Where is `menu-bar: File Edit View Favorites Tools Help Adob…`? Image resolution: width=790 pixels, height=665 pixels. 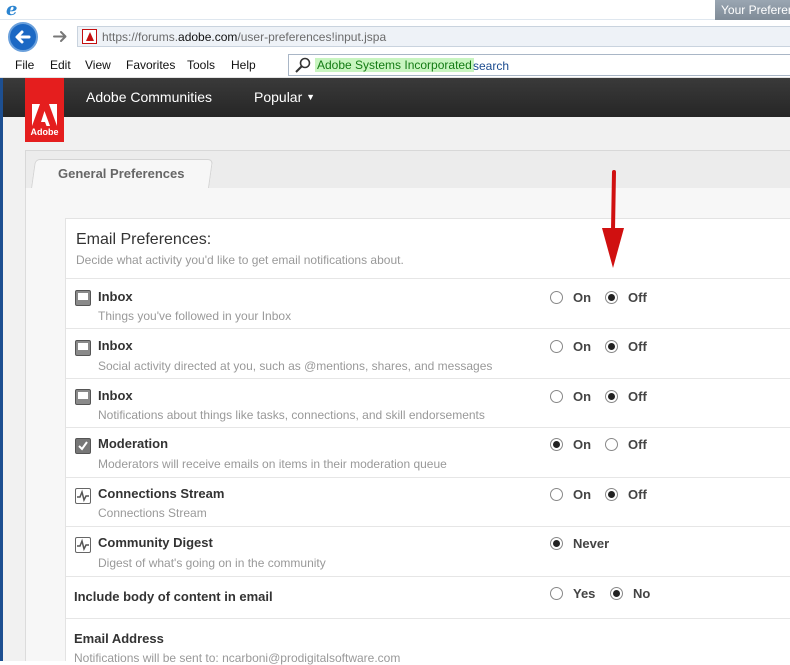
menu-bar: File Edit View Favorites Tools Help Adob… is located at coordinates (395, 65).